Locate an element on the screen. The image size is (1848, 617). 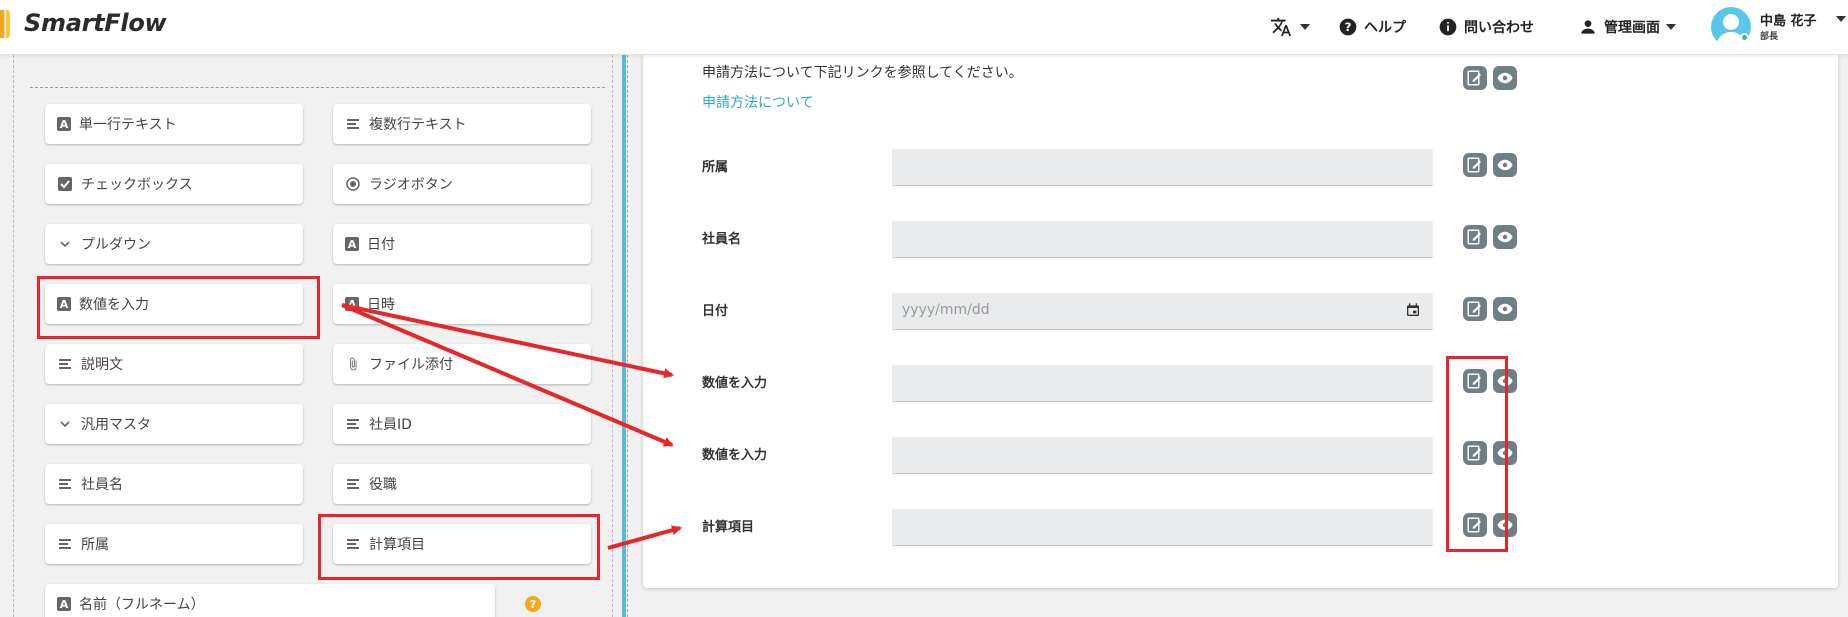
contact-link: 問い合わせ is located at coordinates (1486, 27).